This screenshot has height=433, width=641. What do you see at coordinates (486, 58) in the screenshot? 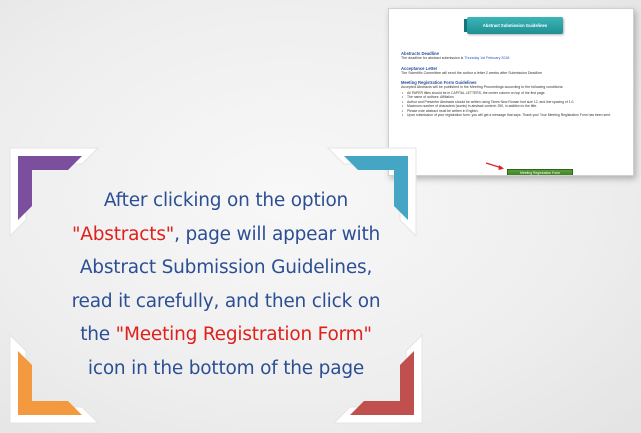
I see `deadline-link: Thursday 1st February 2018` at bounding box center [486, 58].